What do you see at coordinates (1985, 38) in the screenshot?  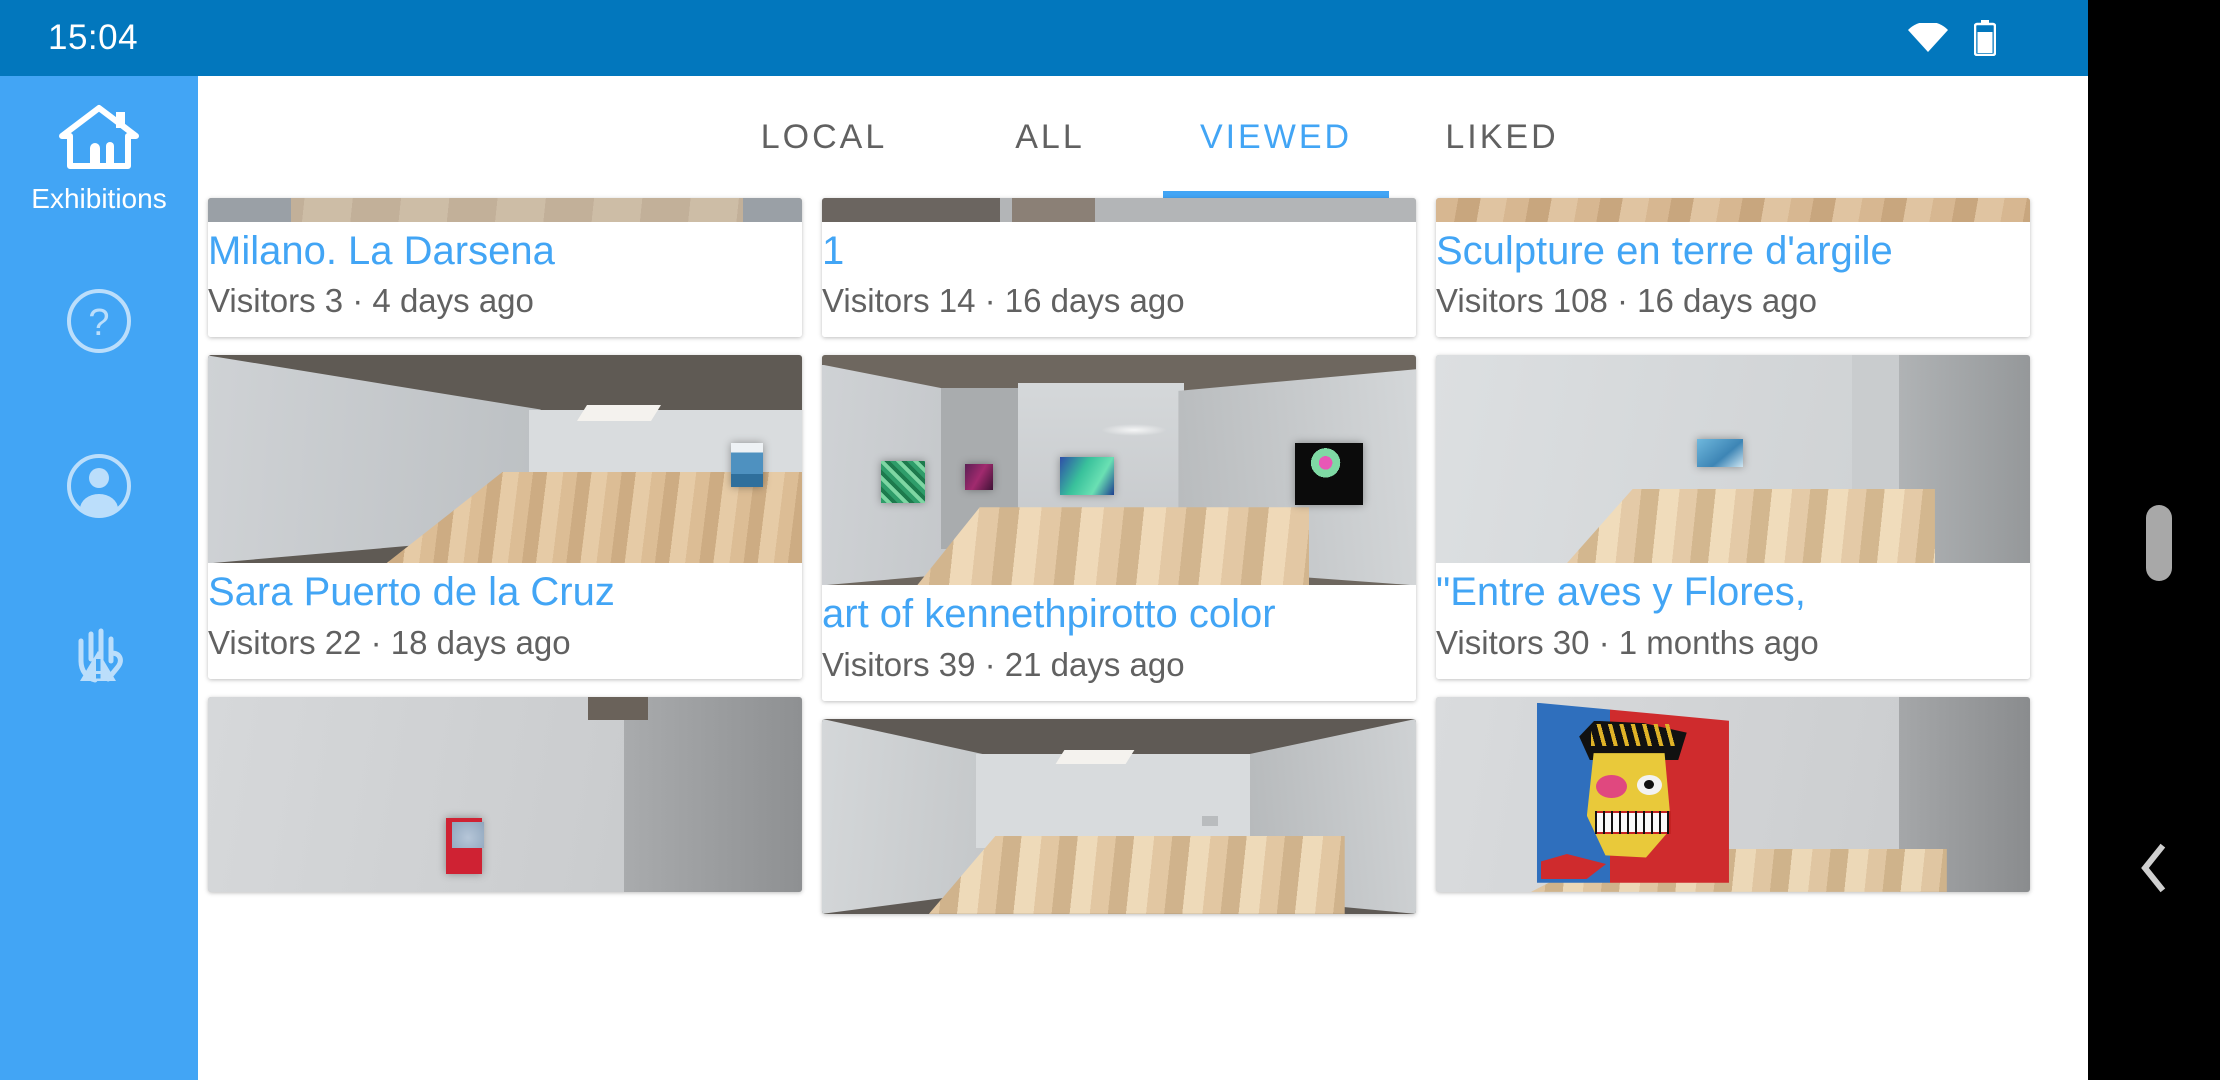 I see `battery-icon` at bounding box center [1985, 38].